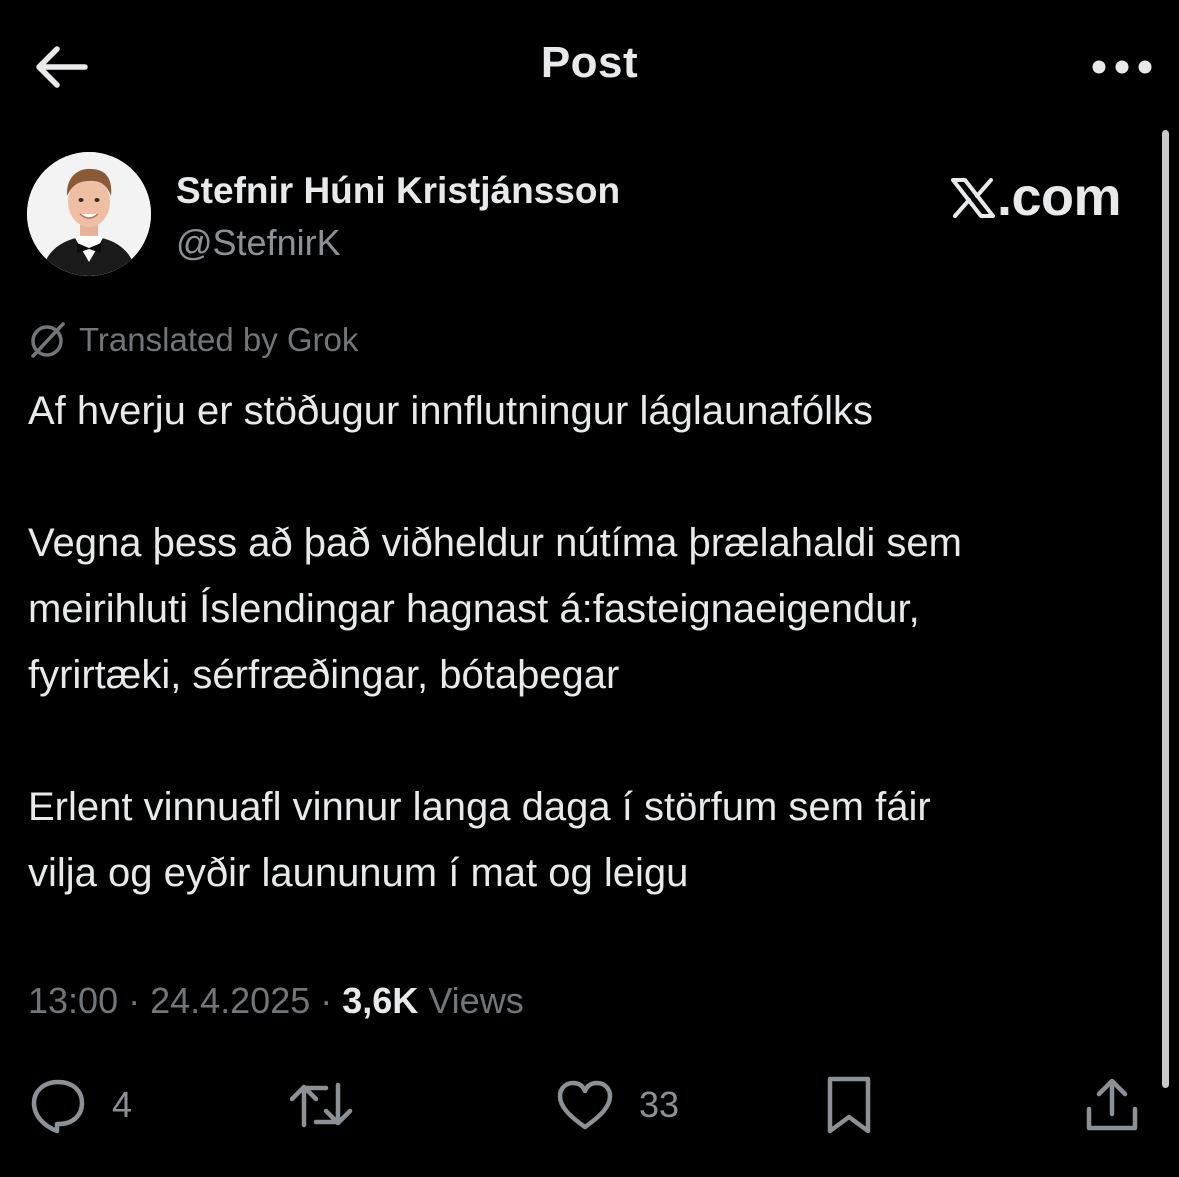 Image resolution: width=1179 pixels, height=1177 pixels. I want to click on more-dots-icon, so click(1122, 67).